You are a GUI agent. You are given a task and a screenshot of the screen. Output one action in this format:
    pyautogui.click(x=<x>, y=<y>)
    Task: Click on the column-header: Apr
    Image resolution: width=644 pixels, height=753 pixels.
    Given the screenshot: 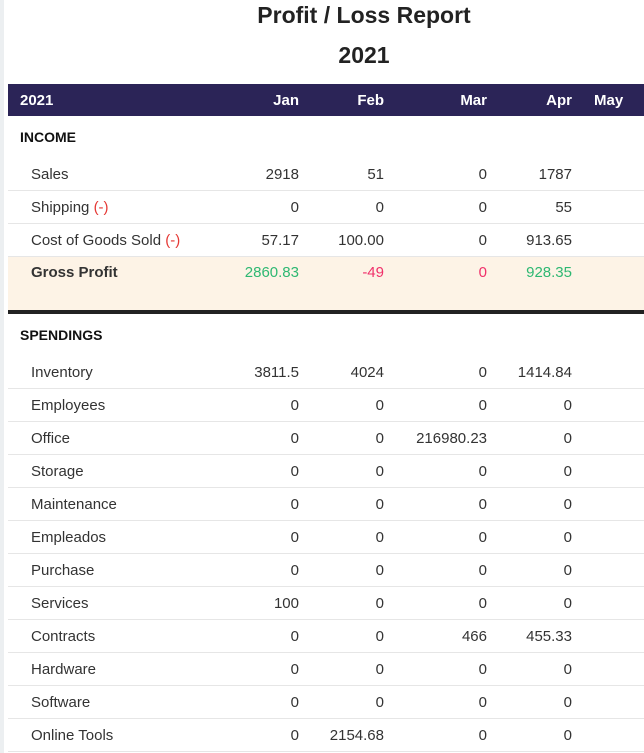 What is the action you would take?
    pyautogui.click(x=533, y=100)
    